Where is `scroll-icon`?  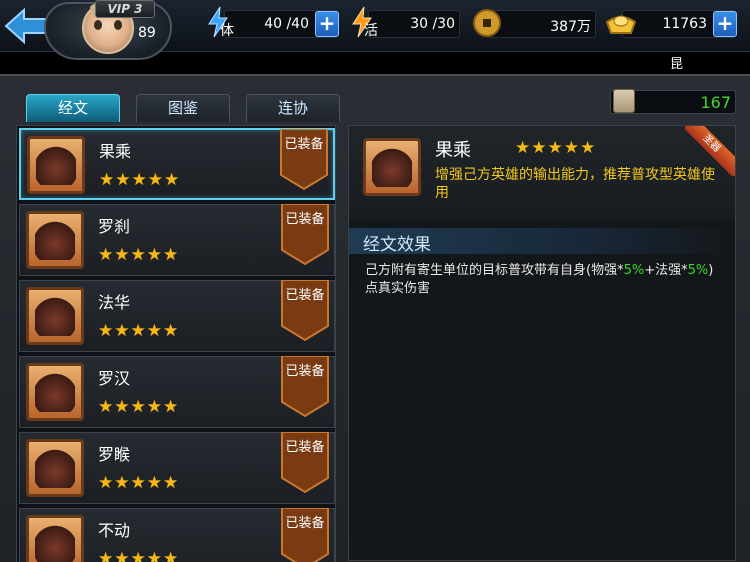 scroll-icon is located at coordinates (624, 101).